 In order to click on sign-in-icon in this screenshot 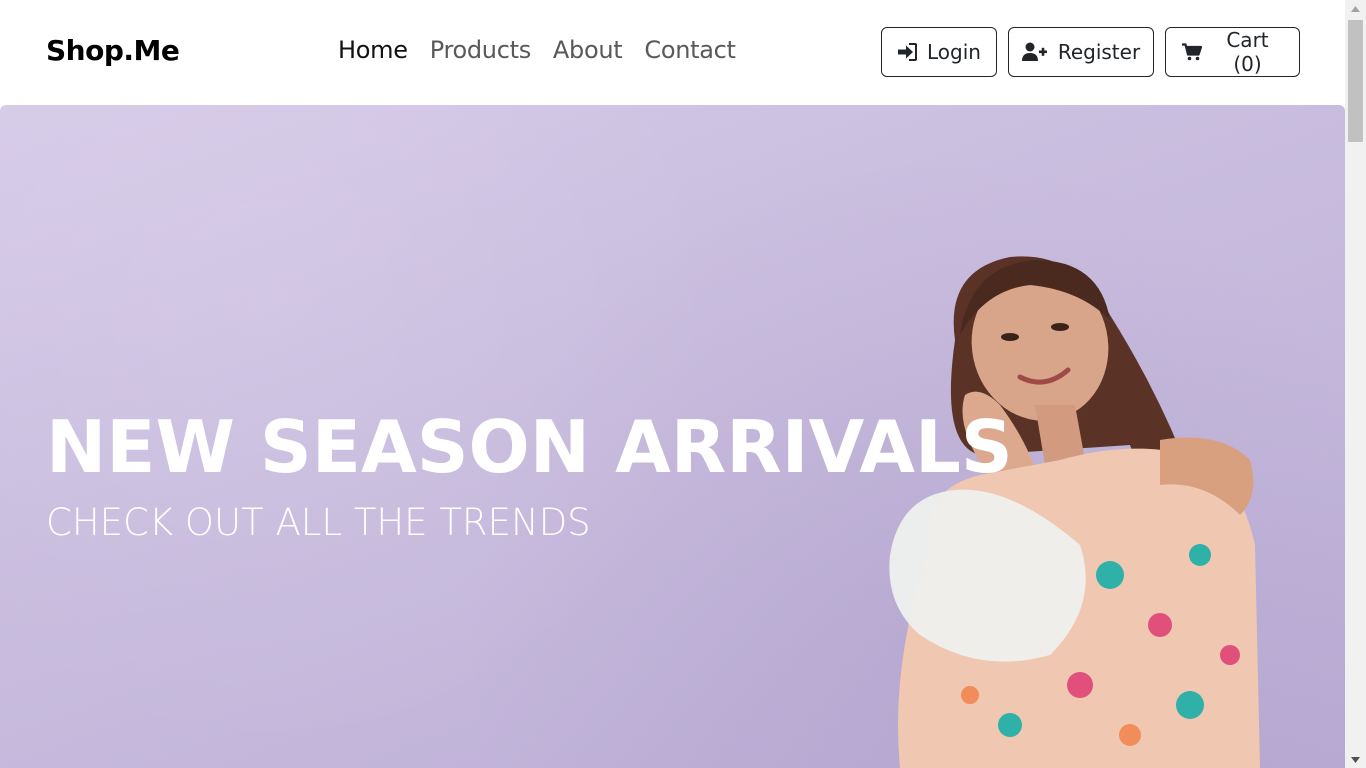, I will do `click(907, 52)`.